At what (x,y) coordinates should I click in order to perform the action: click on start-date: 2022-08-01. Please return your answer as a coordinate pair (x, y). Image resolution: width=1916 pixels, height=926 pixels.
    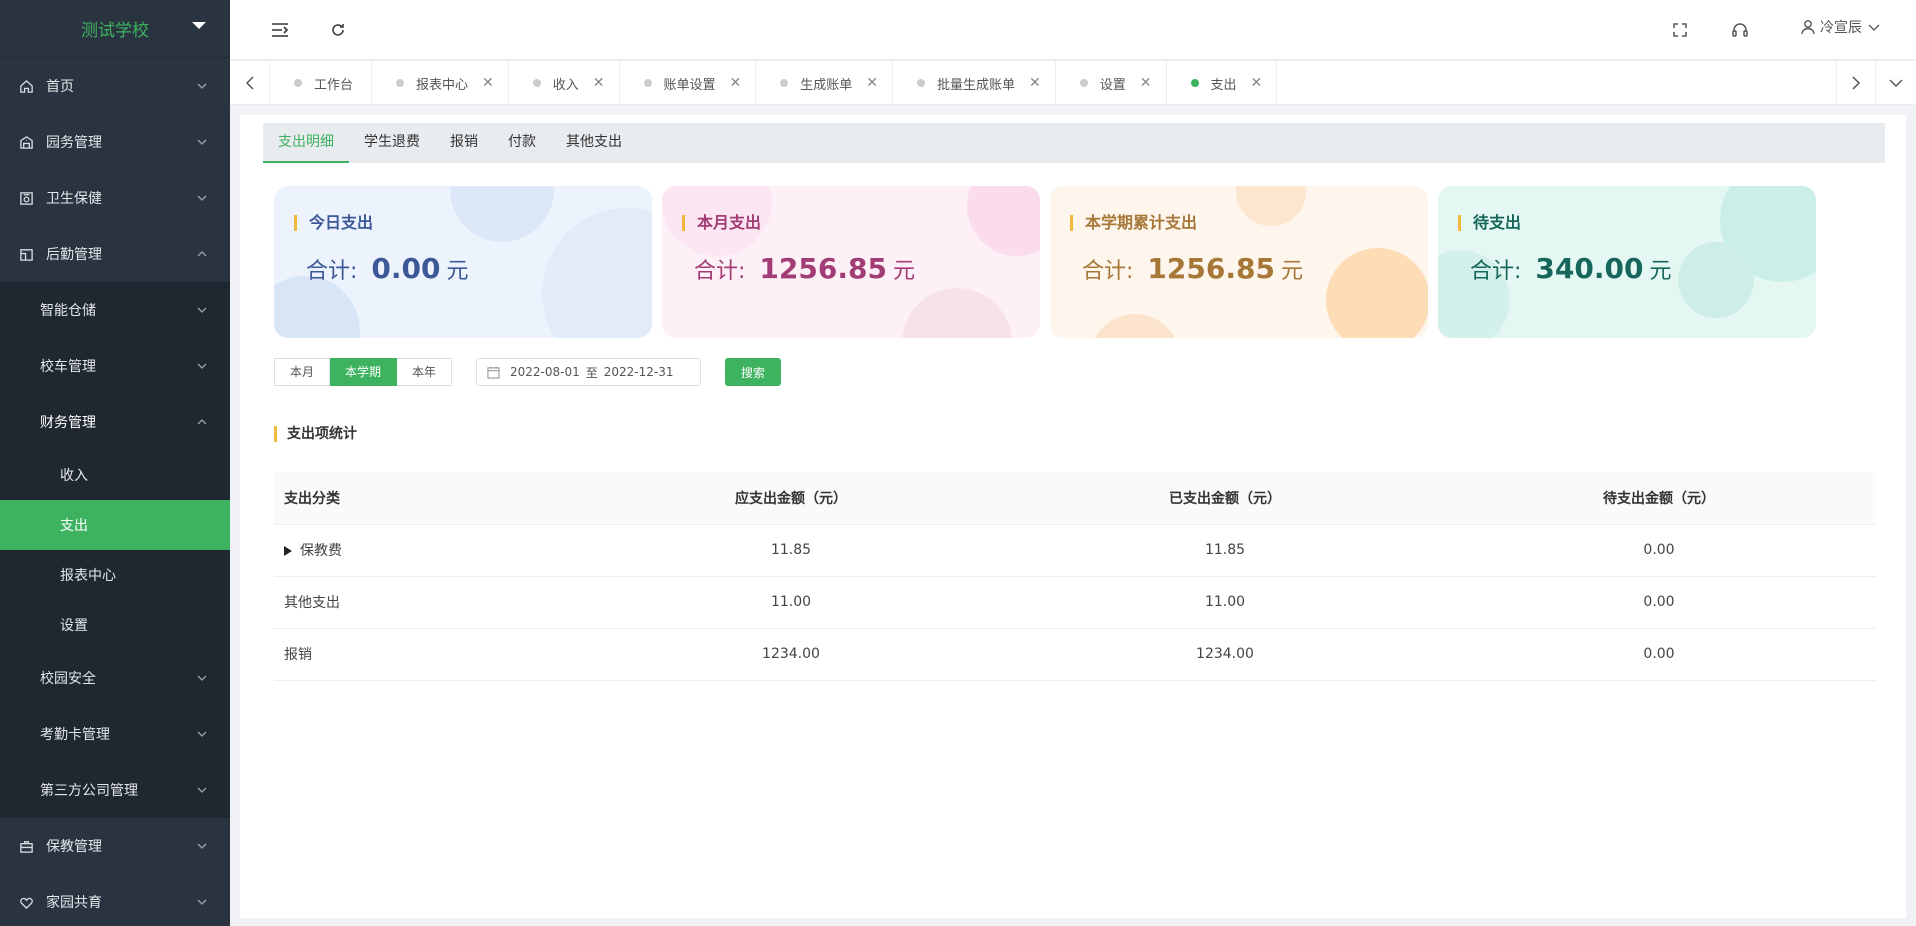
    Looking at the image, I should click on (545, 372).